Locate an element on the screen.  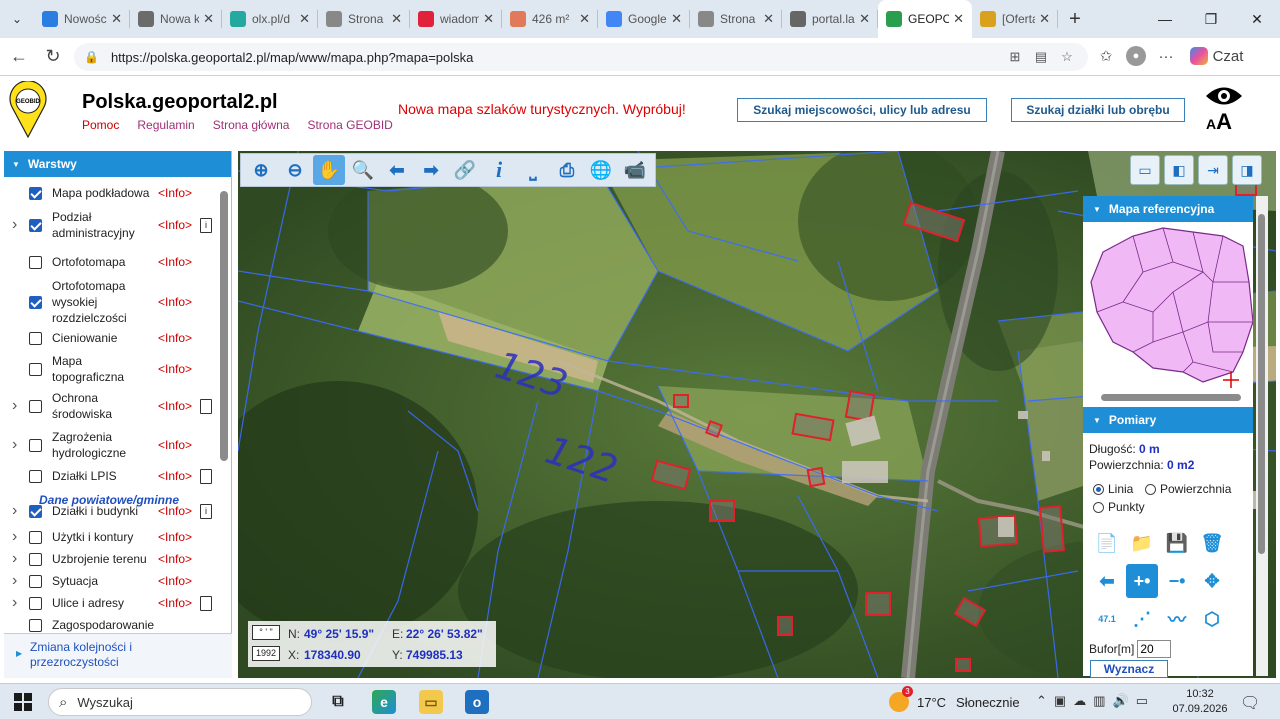
cube-3d-icon: ⬡ is located at coordinates (1212, 619).